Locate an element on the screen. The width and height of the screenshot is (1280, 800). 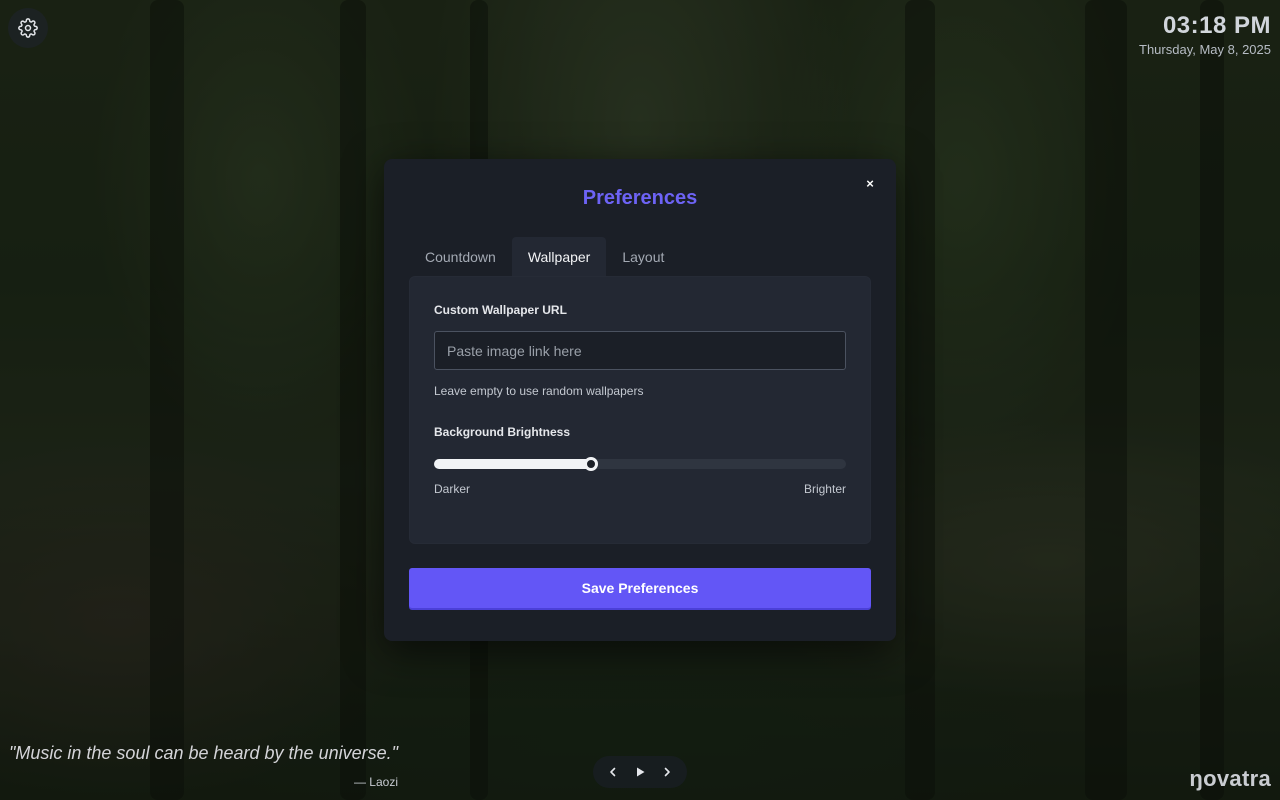
tab-layout: Layout is located at coordinates (643, 257).